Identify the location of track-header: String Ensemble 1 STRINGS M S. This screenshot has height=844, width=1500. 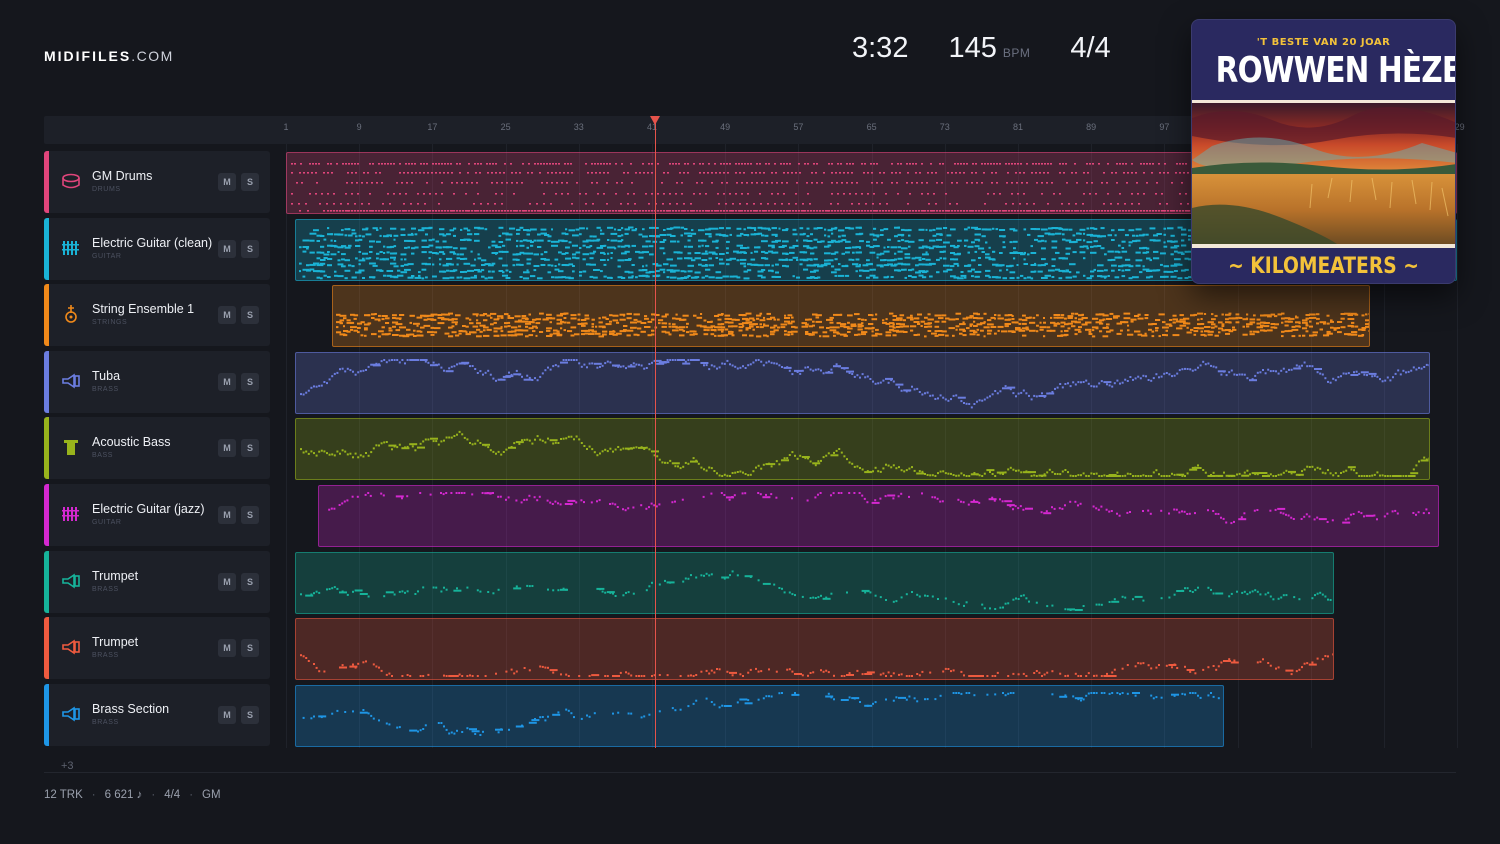
(157, 315).